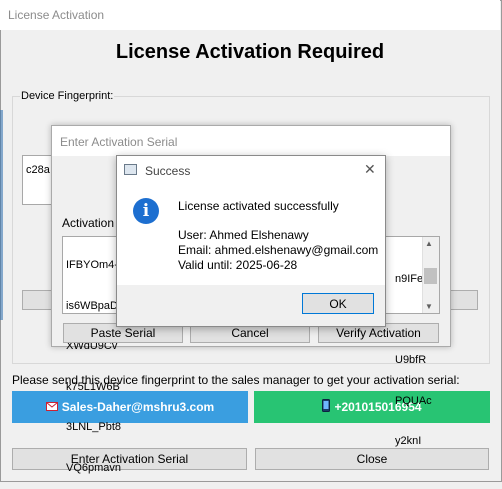 The image size is (502, 489). Describe the element at coordinates (258, 206) in the screenshot. I see `success-message: License activated successfully` at that location.